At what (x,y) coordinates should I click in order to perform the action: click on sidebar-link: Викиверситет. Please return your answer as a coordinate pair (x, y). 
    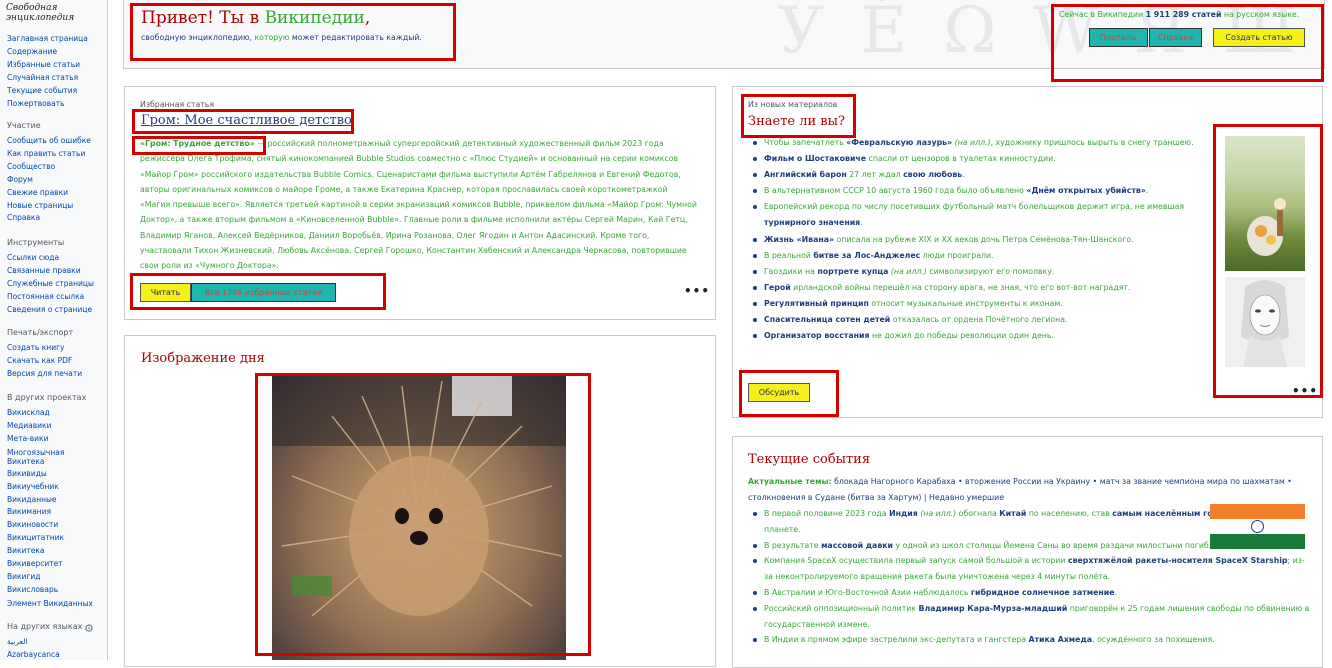
    Looking at the image, I should click on (54, 564).